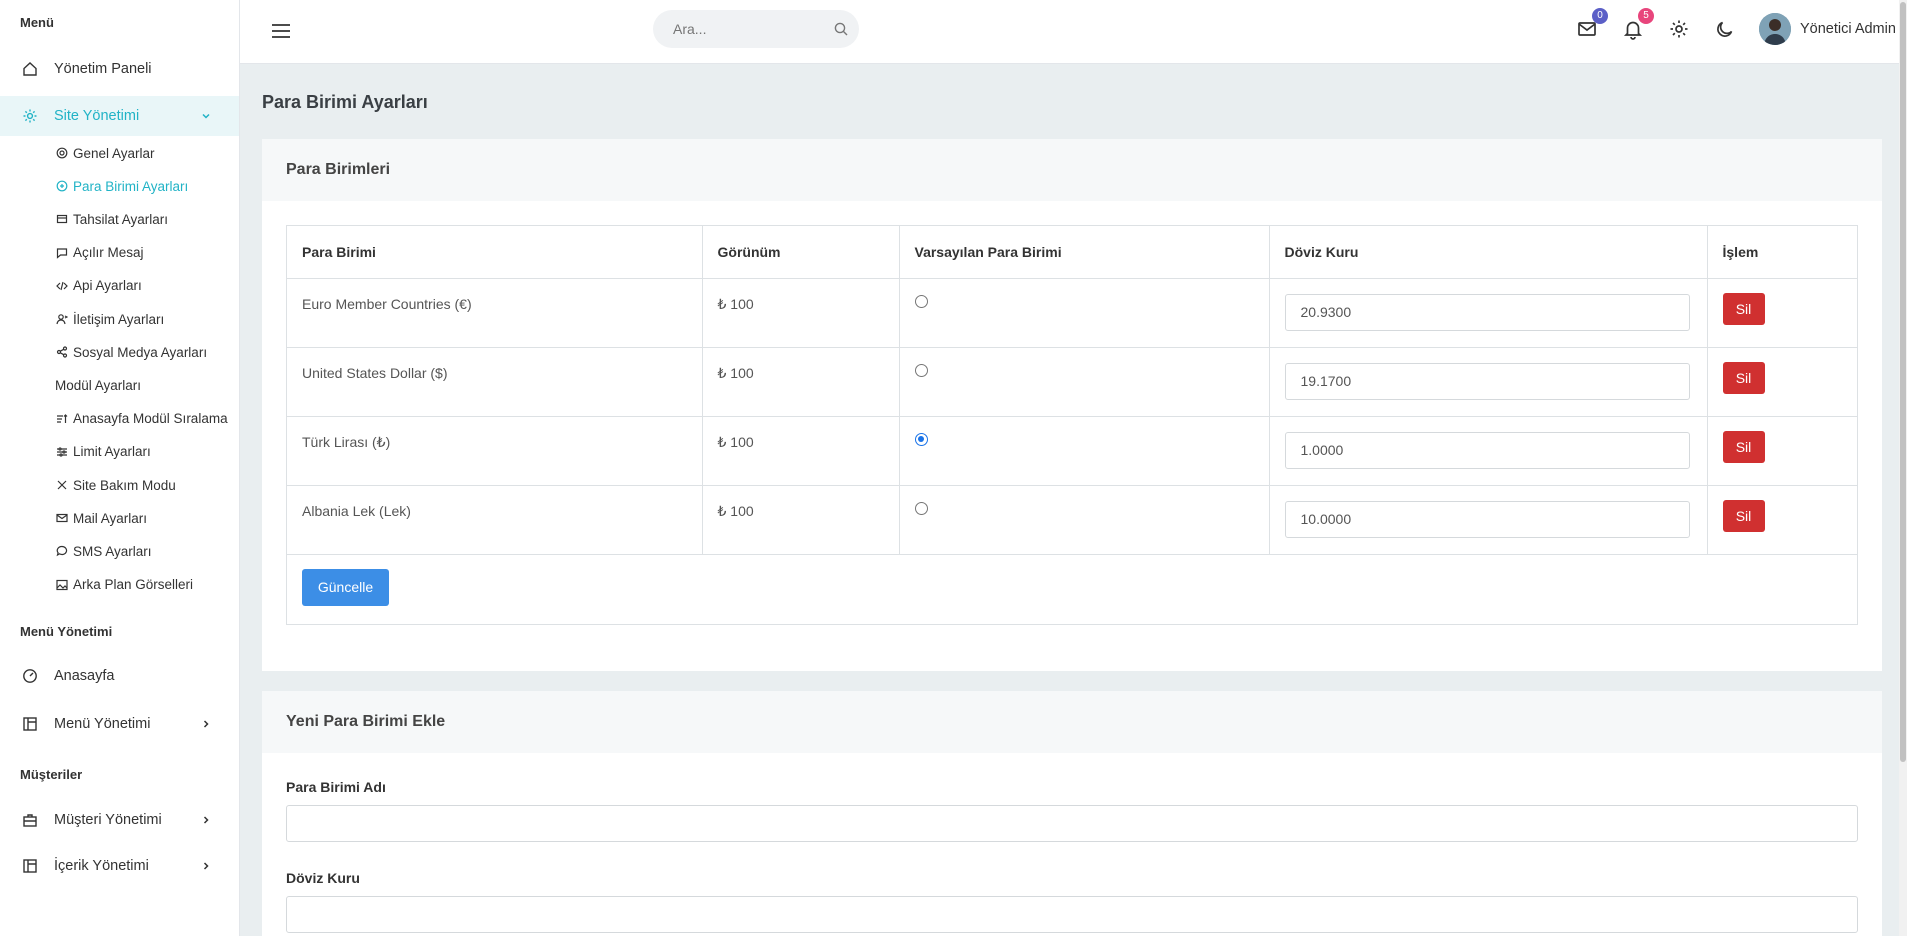 The width and height of the screenshot is (1907, 936). Describe the element at coordinates (1903, 382) in the screenshot. I see `scrollbar-thumb` at that location.